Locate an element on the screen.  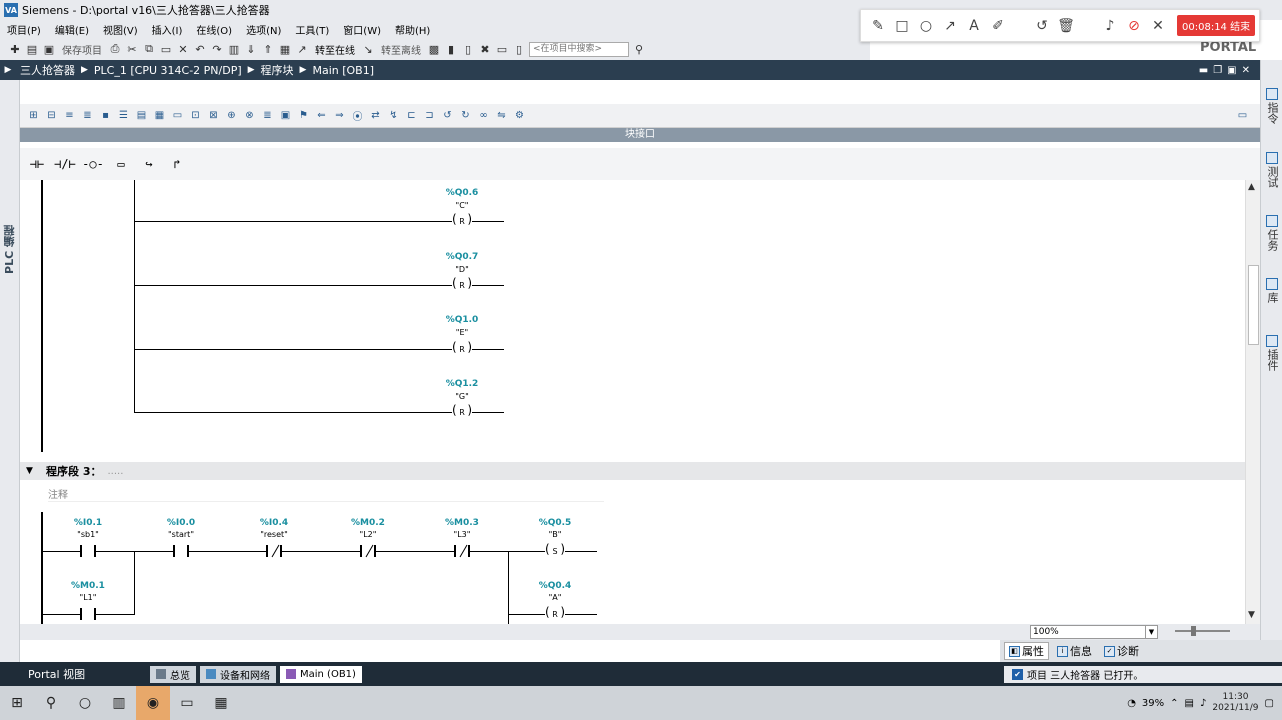
paste-icon: ▭ is located at coordinates (166, 49).